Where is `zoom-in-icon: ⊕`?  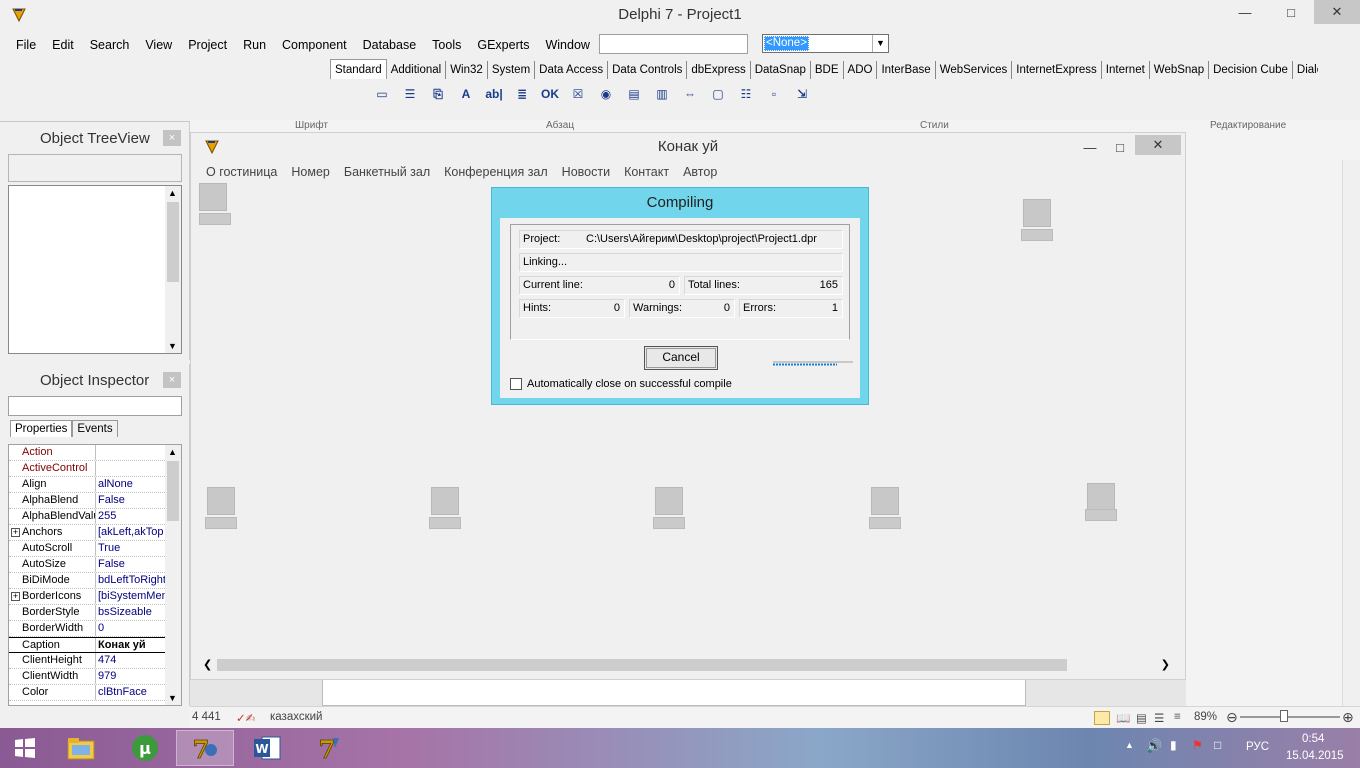
zoom-in-icon: ⊕ is located at coordinates (1348, 717).